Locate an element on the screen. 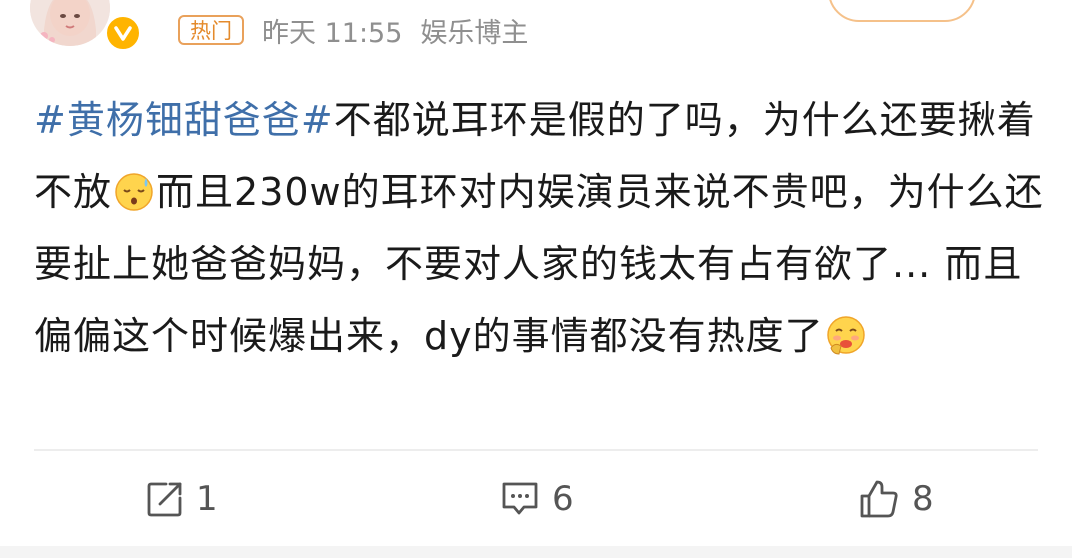 The image size is (1072, 558). like-button: 8 is located at coordinates (896, 499).